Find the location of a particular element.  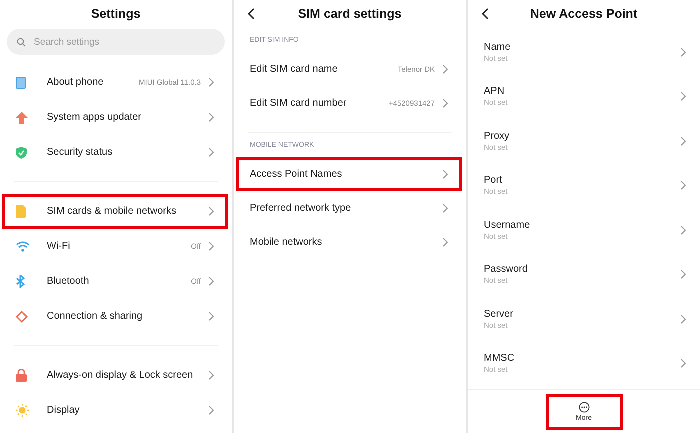

field-label: APN is located at coordinates (495, 92).